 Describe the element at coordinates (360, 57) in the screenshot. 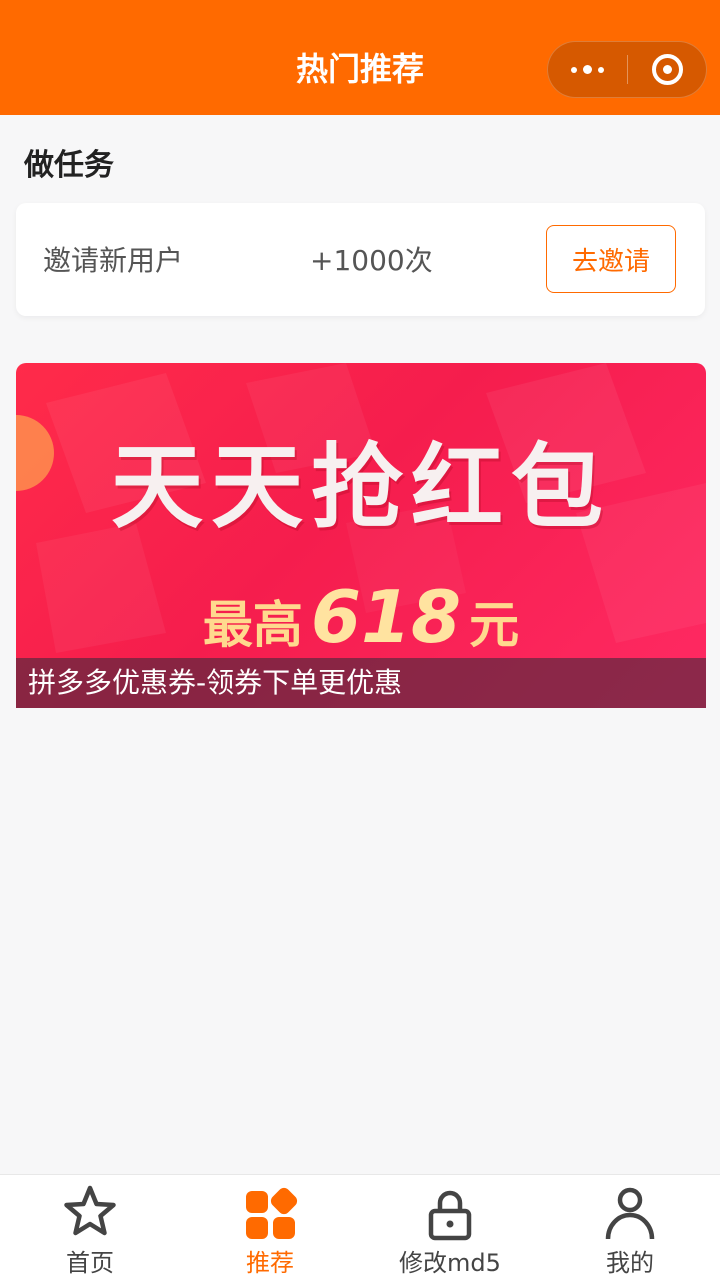

I see `navigation-bar: 热门推荐` at that location.